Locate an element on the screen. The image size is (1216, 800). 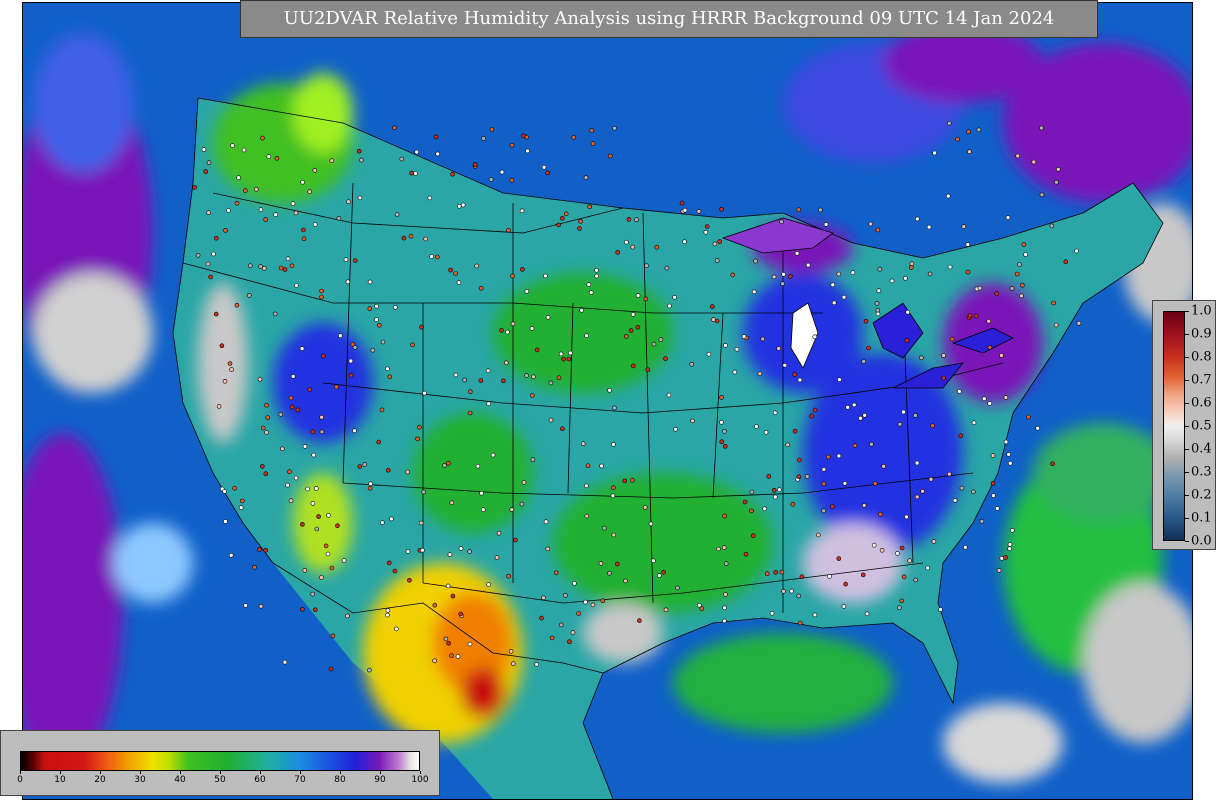
rh-tick-label: 40 is located at coordinates (180, 780).